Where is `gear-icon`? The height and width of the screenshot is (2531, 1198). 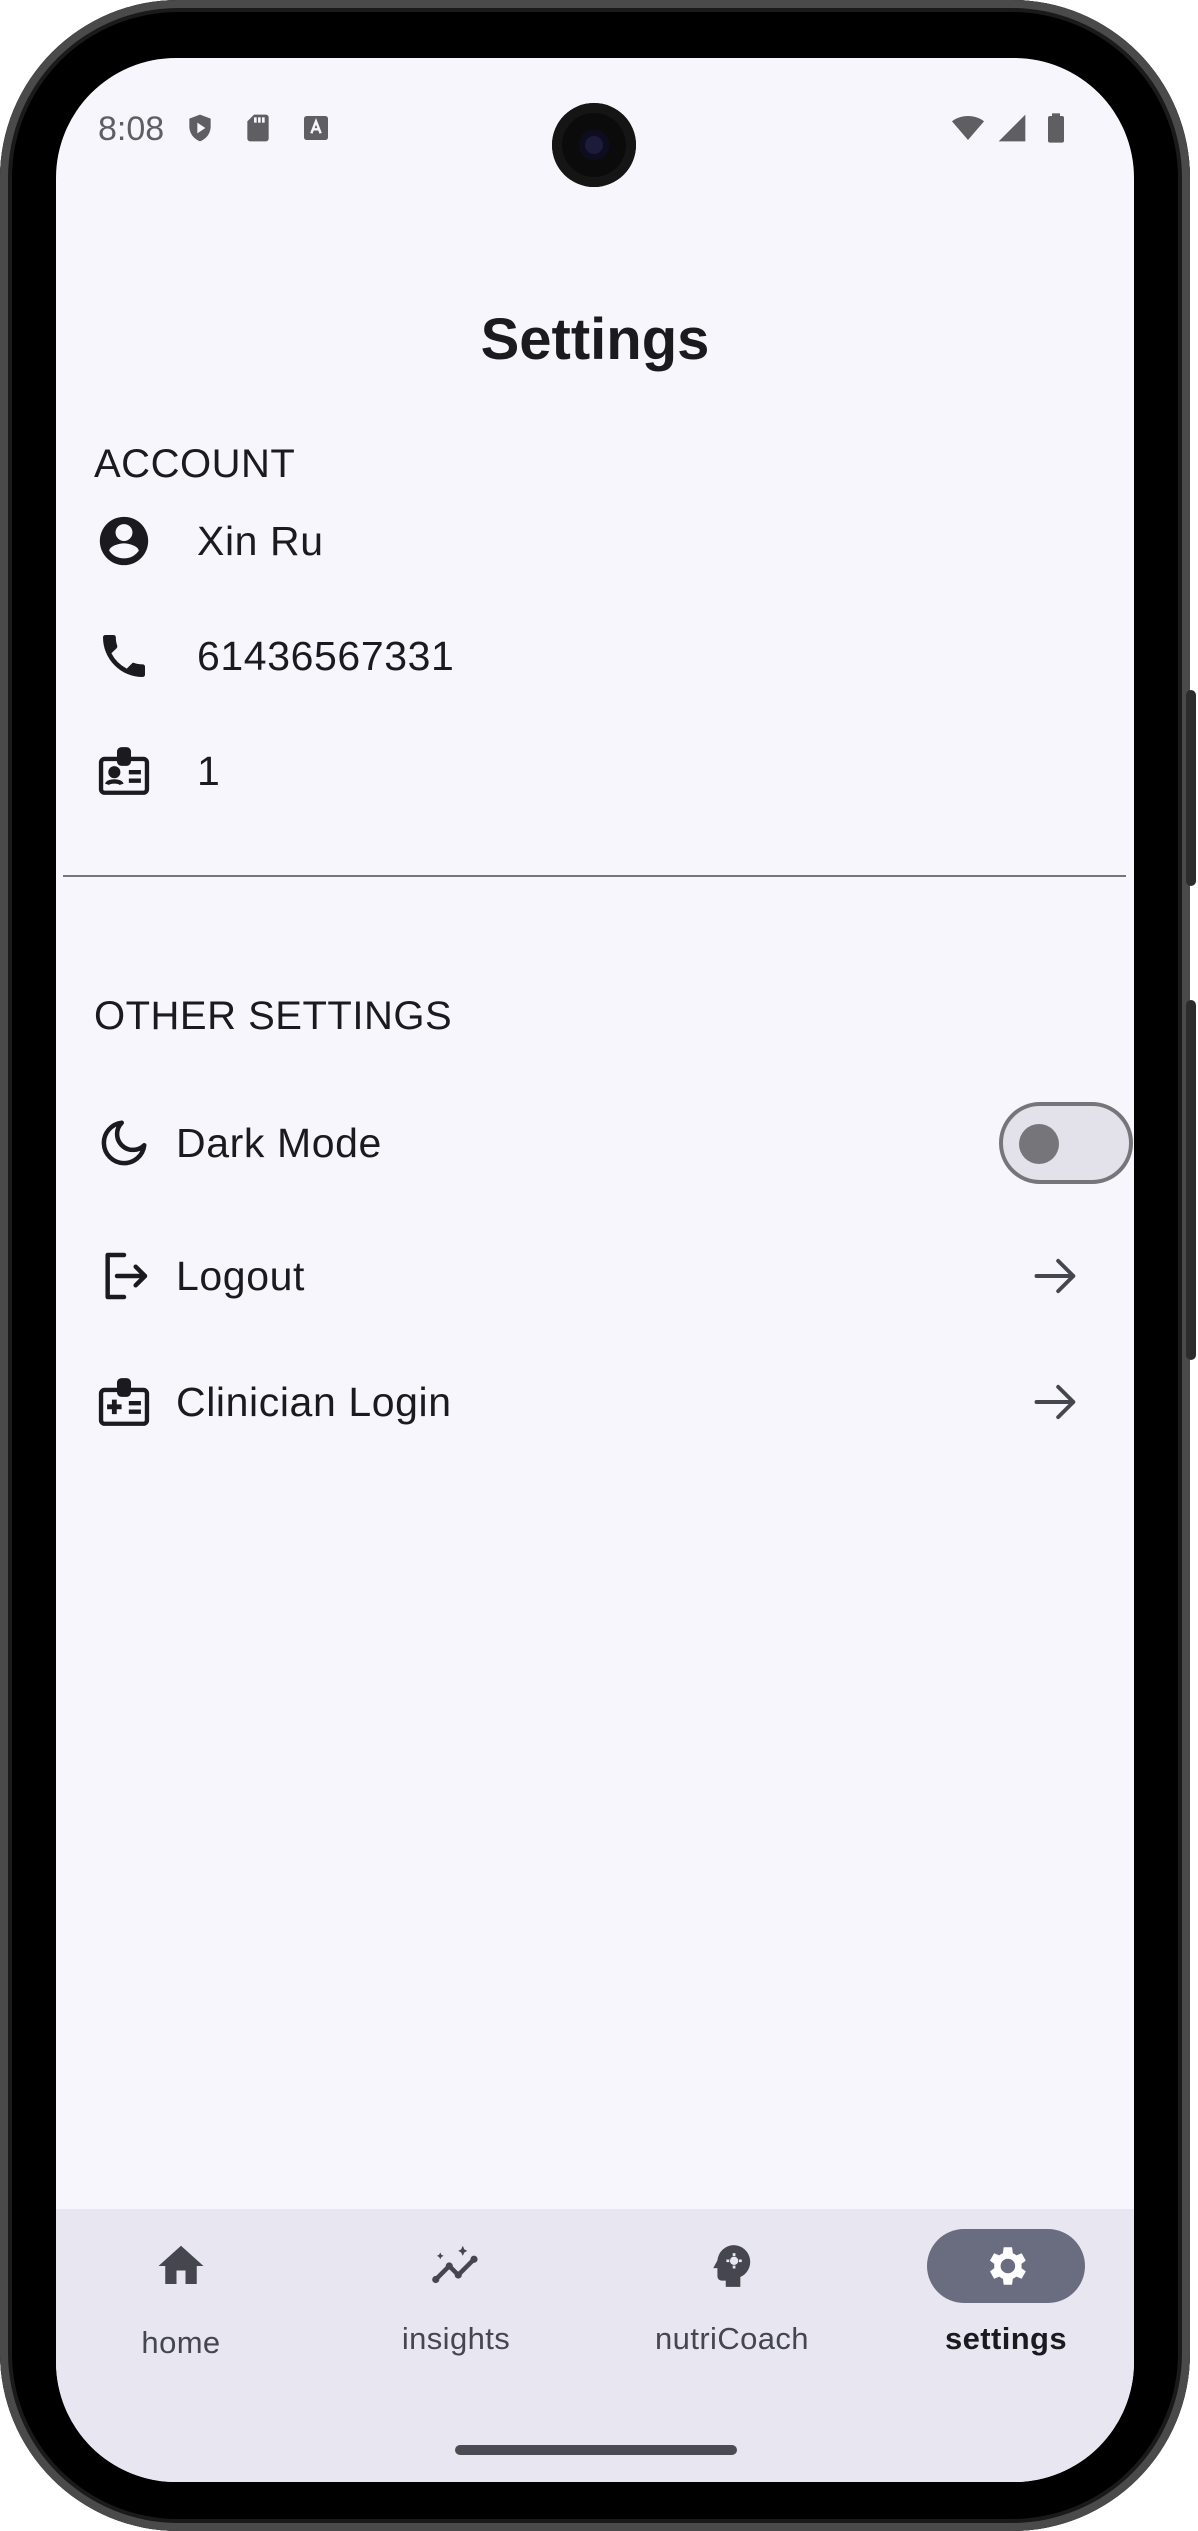 gear-icon is located at coordinates (1007, 2266).